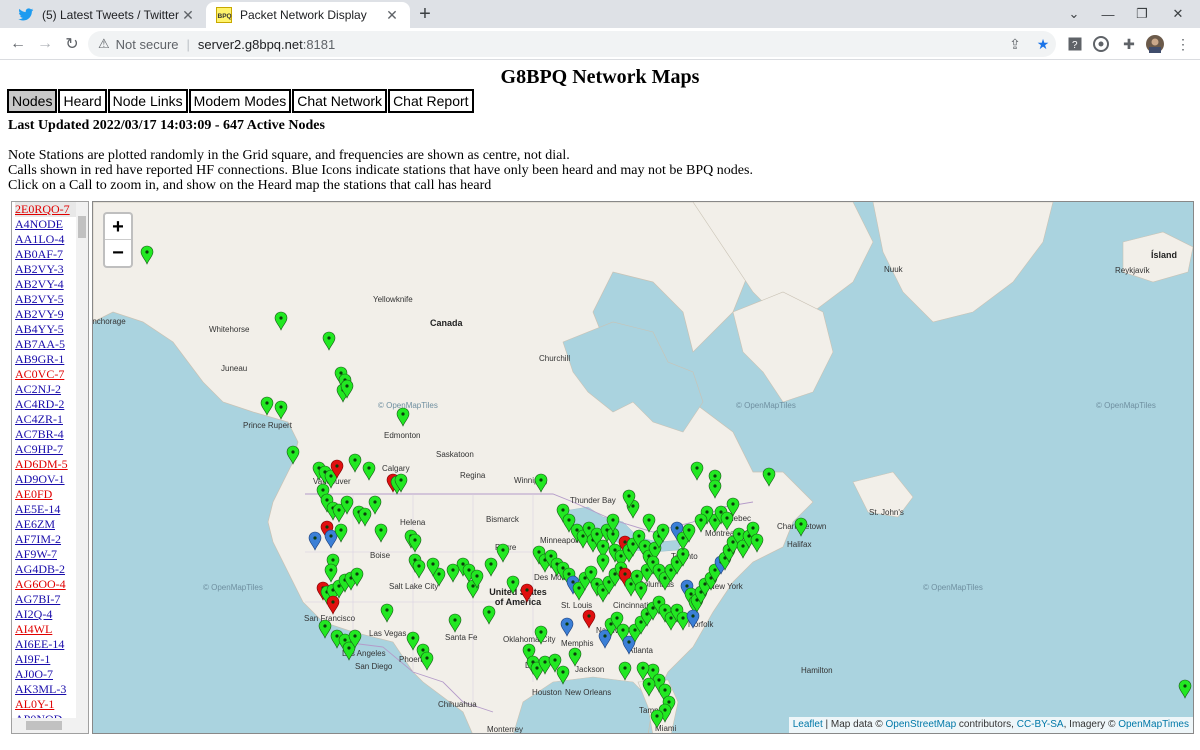 The image size is (1200, 750). What do you see at coordinates (46, 254) in the screenshot?
I see `call-link: AB0AF-7` at bounding box center [46, 254].